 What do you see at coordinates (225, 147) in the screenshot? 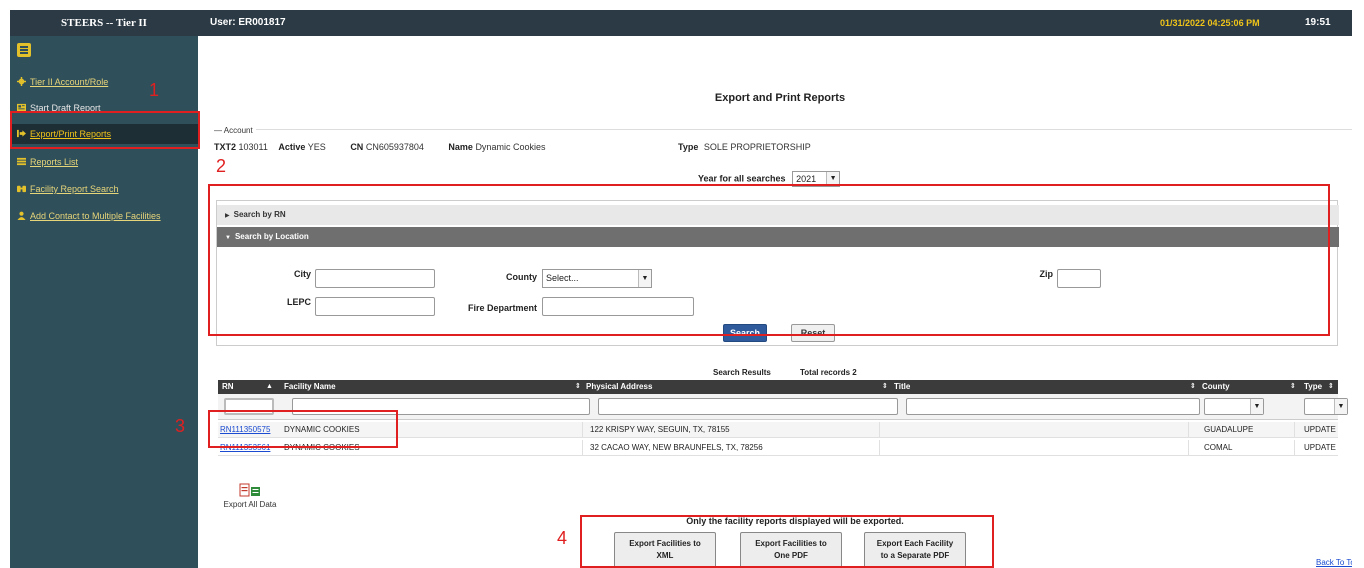
I see `txt2-label: TXT2` at bounding box center [225, 147].